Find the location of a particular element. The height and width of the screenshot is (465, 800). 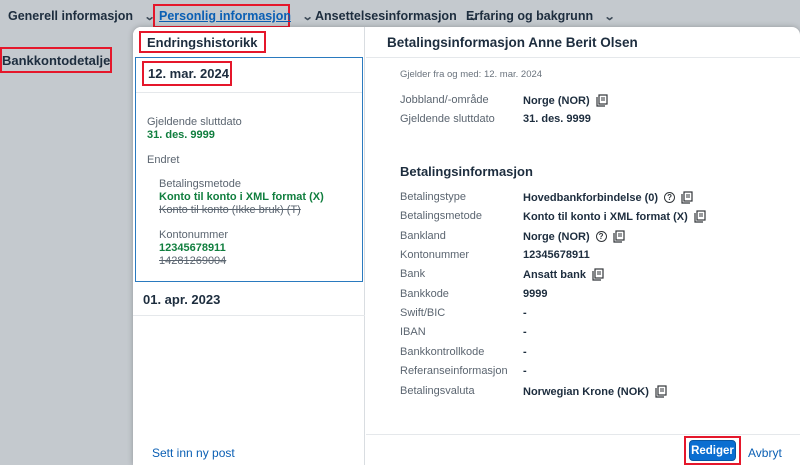

field-label: IBAN is located at coordinates (413, 332).